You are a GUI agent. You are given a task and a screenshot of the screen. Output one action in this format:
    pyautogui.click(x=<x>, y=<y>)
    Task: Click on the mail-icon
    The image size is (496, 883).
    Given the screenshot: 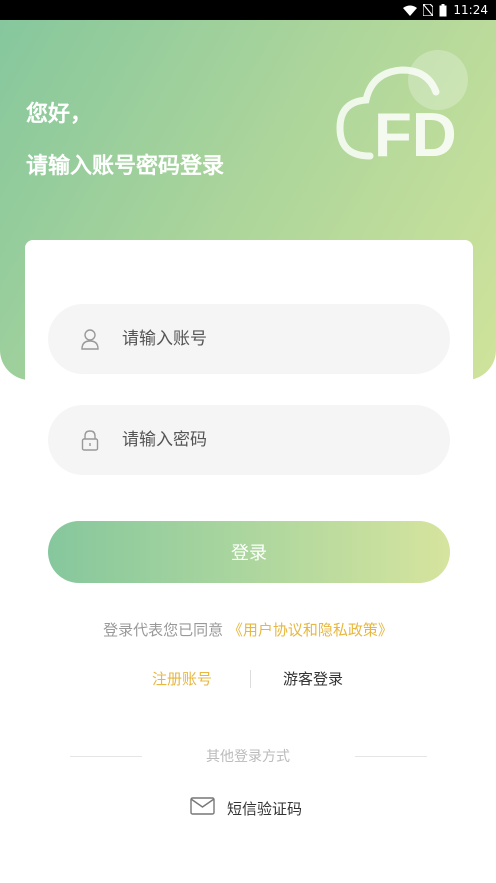 What is the action you would take?
    pyautogui.click(x=202, y=808)
    